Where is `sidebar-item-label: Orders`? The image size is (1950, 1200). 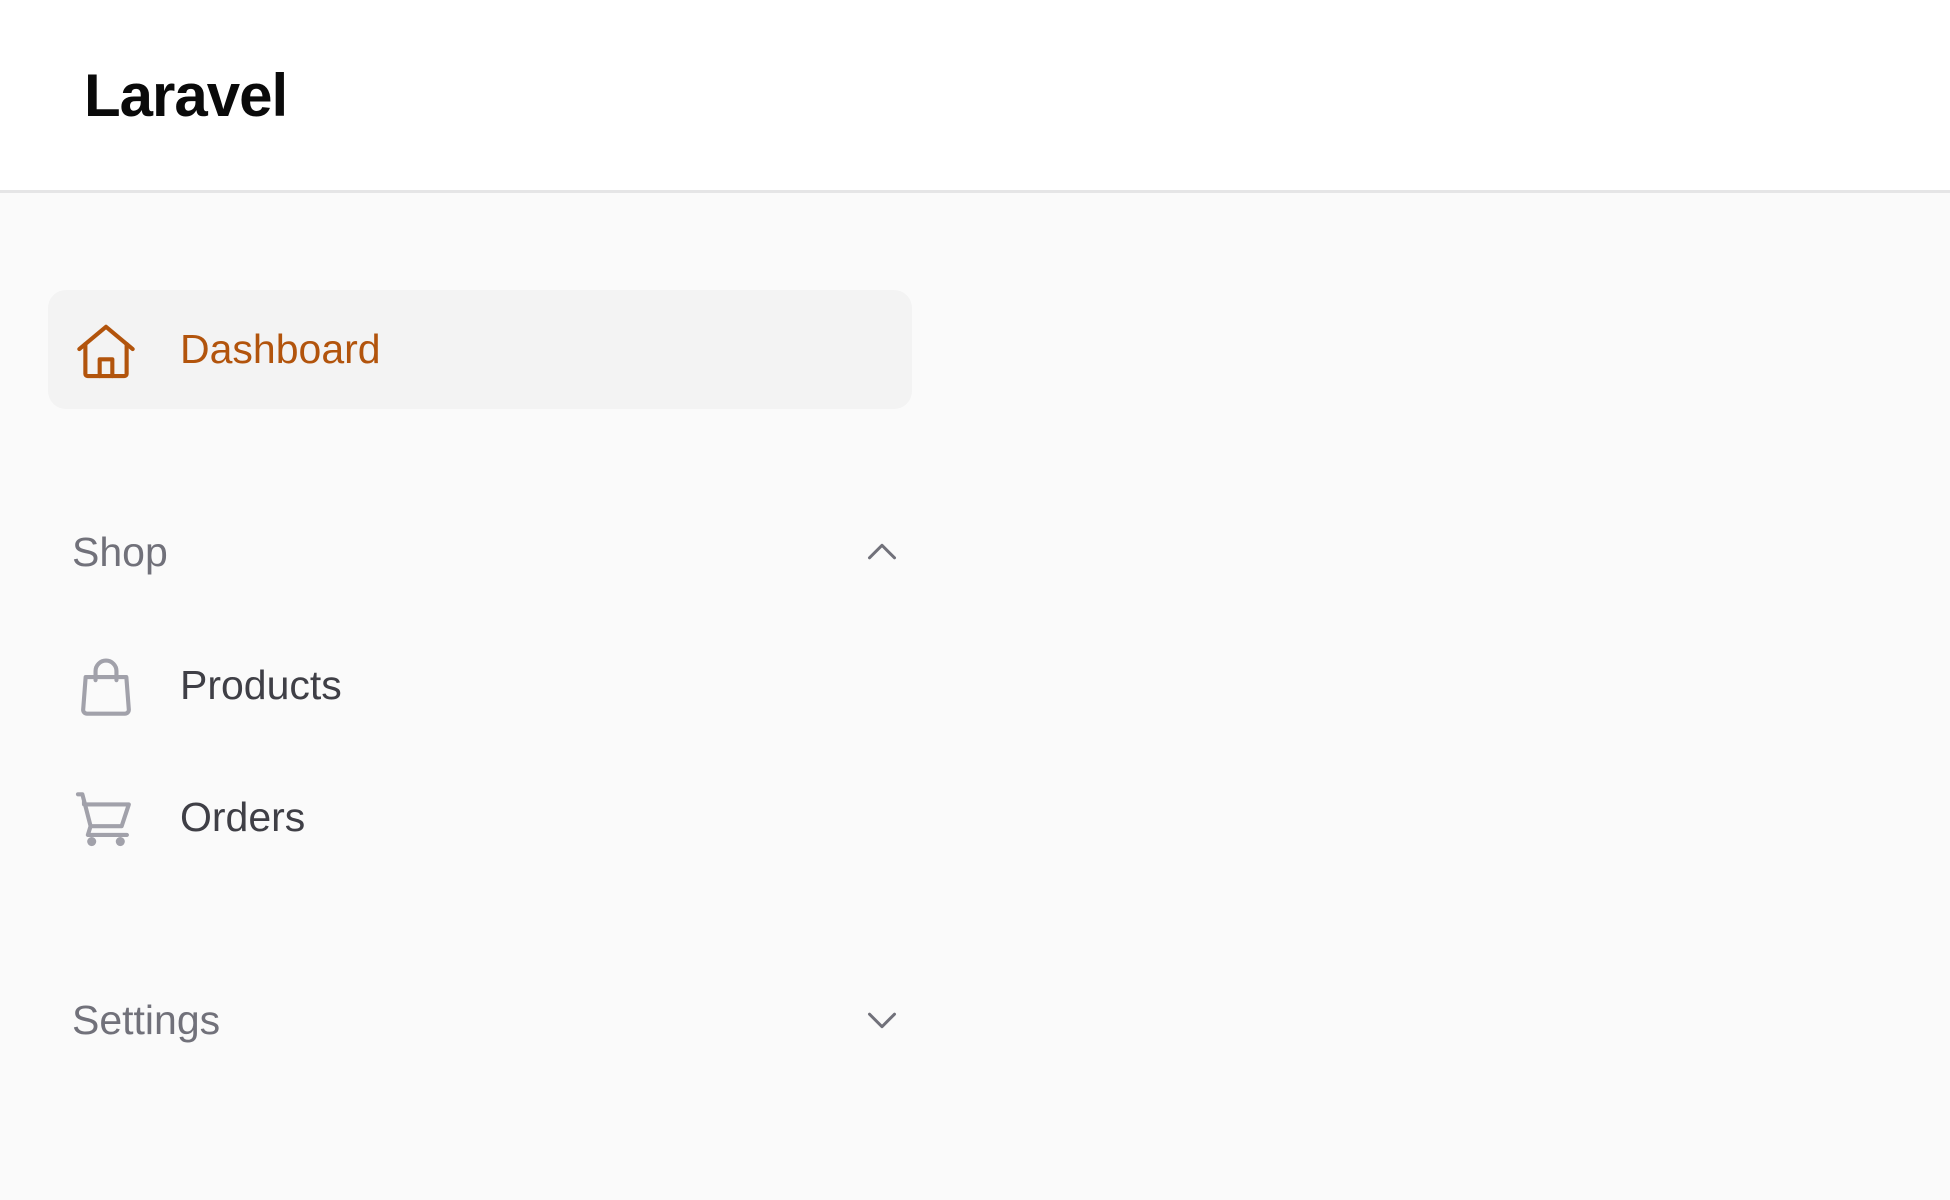
sidebar-item-label: Orders is located at coordinates (243, 817).